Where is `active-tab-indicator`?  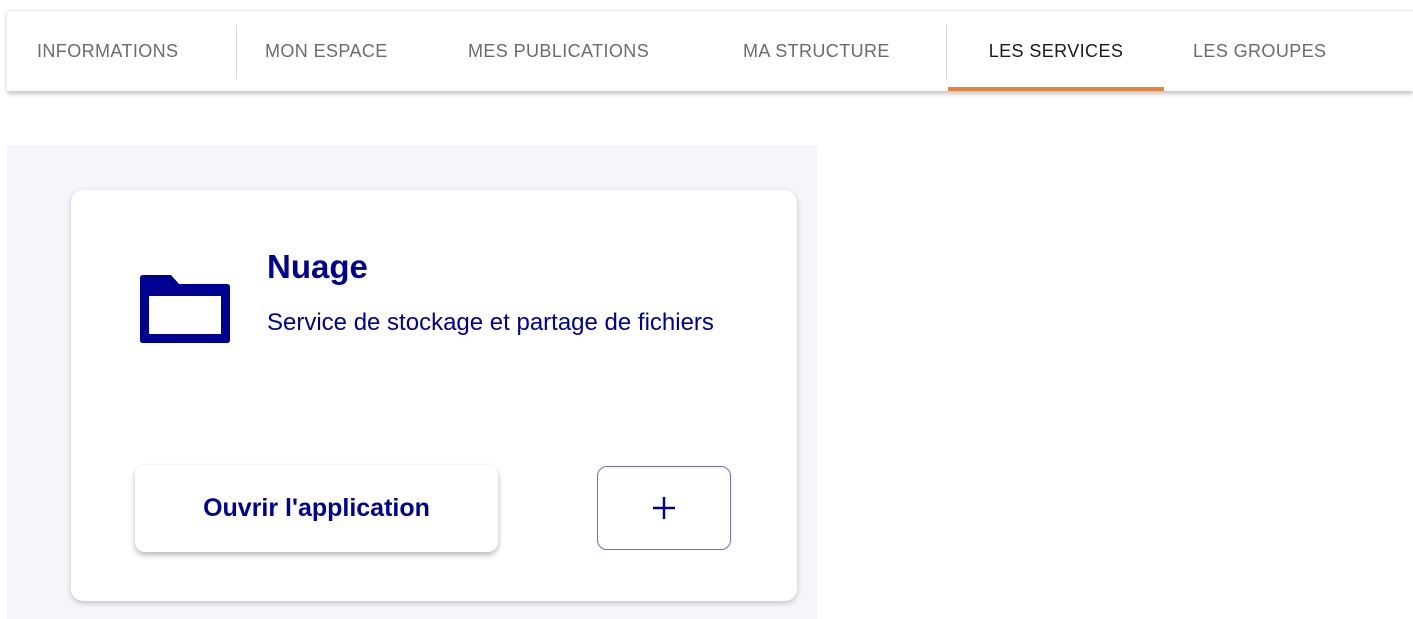
active-tab-indicator is located at coordinates (1056, 89).